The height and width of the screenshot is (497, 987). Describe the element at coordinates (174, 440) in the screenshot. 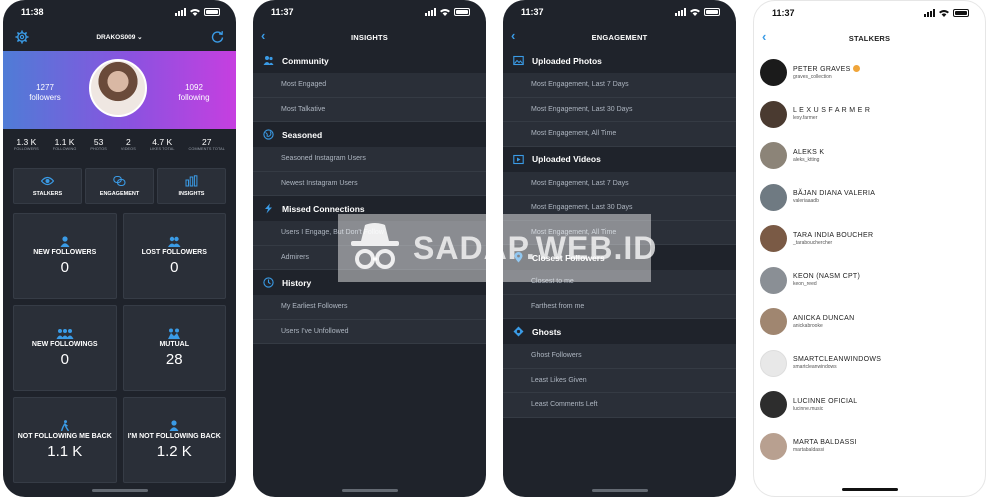

I see `card-not-following-back: I'M NOT FOLLOWING BACK 1.2 K` at that location.